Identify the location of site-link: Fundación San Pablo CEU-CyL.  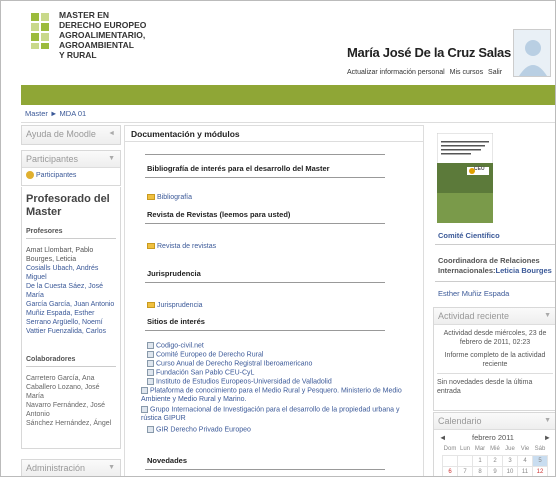
(205, 372).